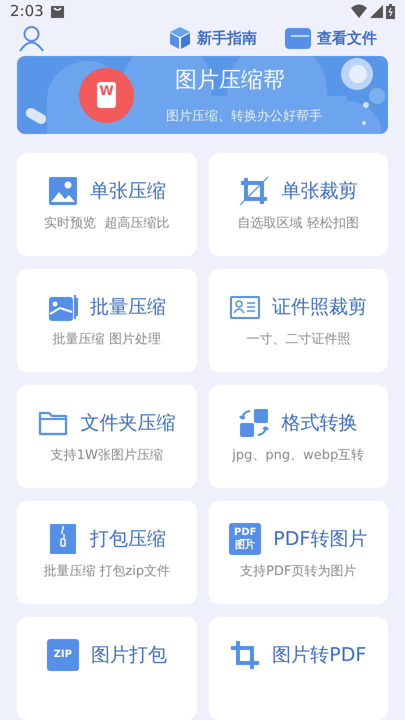 This screenshot has height=720, width=405. What do you see at coordinates (319, 423) in the screenshot?
I see `card-title: 格式转换` at bounding box center [319, 423].